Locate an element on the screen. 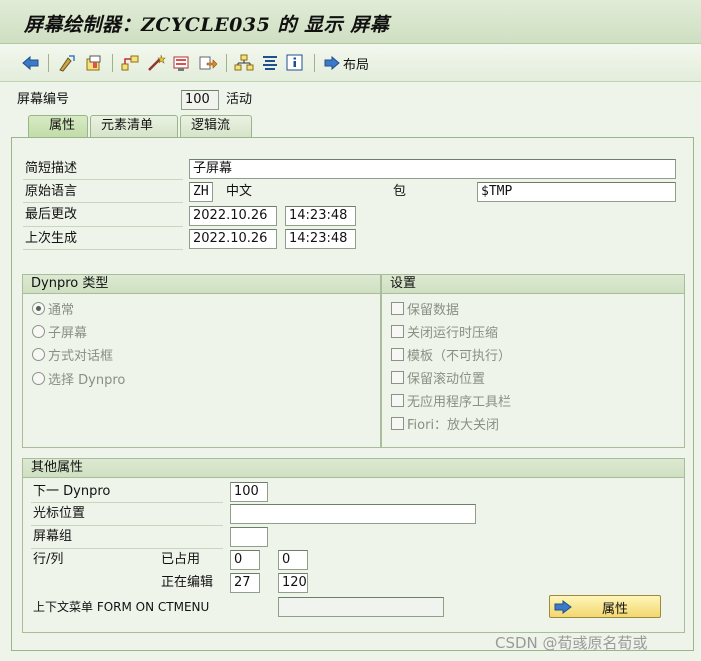 The width and height of the screenshot is (701, 661). radio-selection-dynpro-label: 选择 Dynpro is located at coordinates (87, 380).